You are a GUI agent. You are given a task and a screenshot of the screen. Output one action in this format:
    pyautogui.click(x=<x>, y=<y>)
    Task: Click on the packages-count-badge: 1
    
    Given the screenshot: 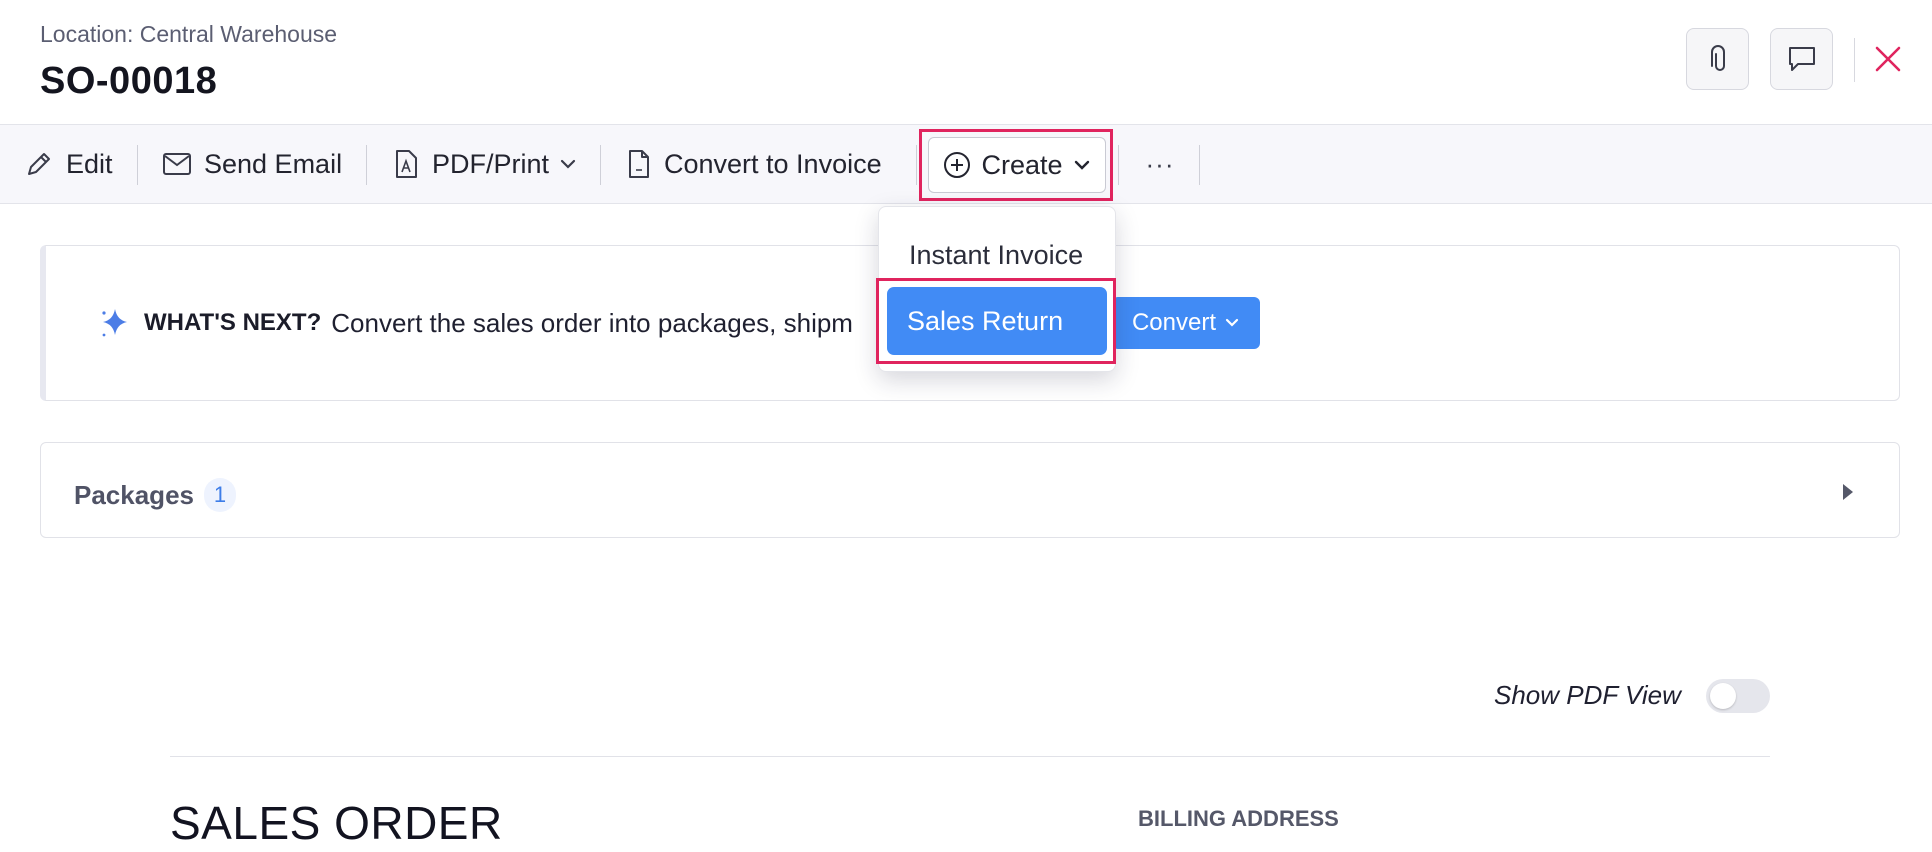 What is the action you would take?
    pyautogui.click(x=220, y=495)
    